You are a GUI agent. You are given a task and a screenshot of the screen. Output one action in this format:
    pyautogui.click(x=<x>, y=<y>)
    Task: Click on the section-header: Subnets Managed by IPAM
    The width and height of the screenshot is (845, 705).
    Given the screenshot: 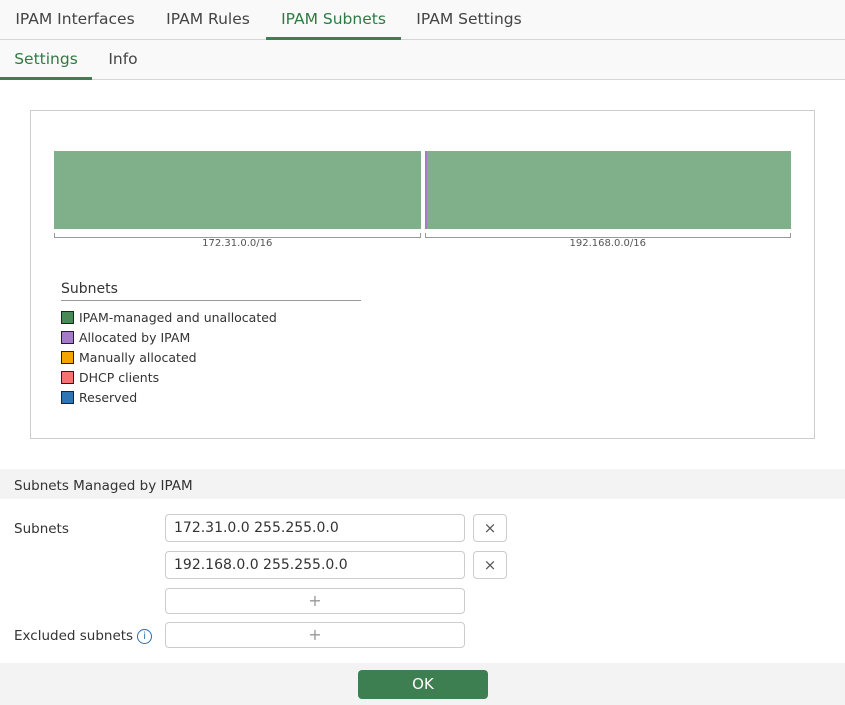 What is the action you would take?
    pyautogui.click(x=422, y=484)
    